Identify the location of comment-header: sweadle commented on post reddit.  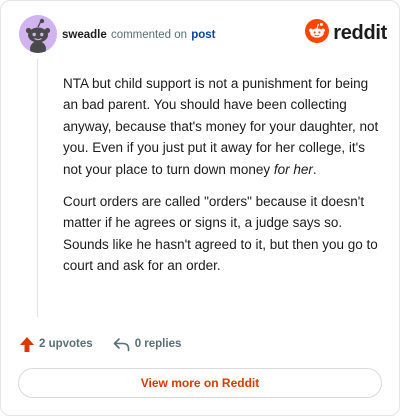
(203, 35).